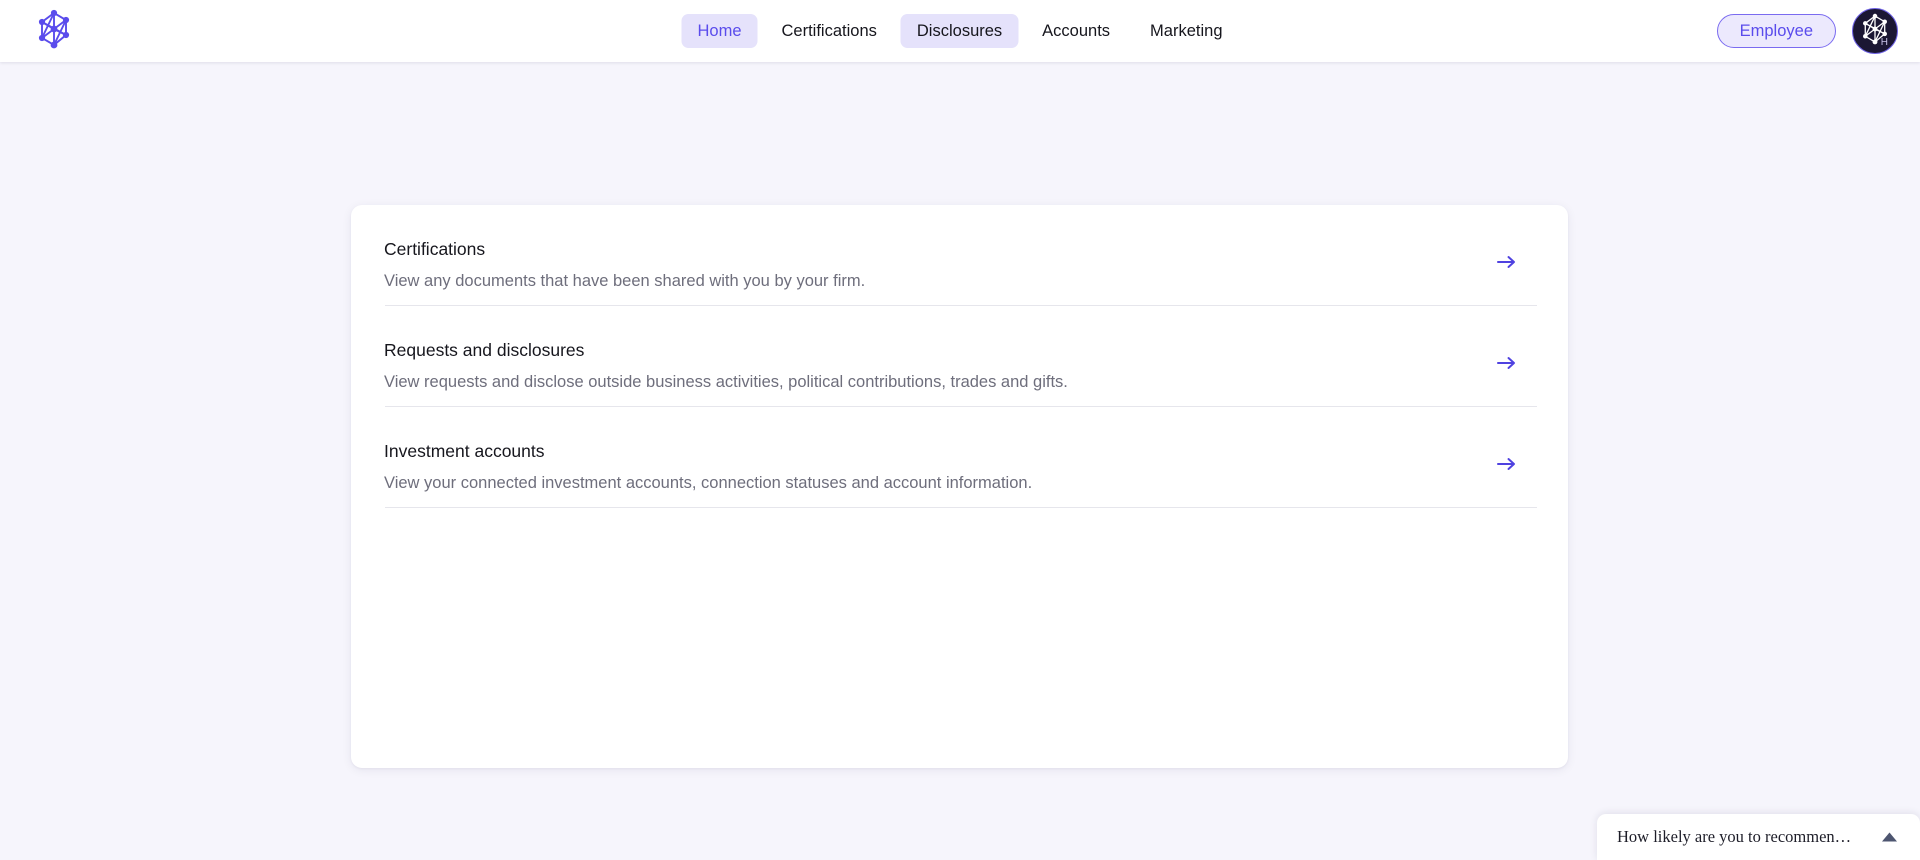  What do you see at coordinates (719, 31) in the screenshot?
I see `nav-item-home: Home` at bounding box center [719, 31].